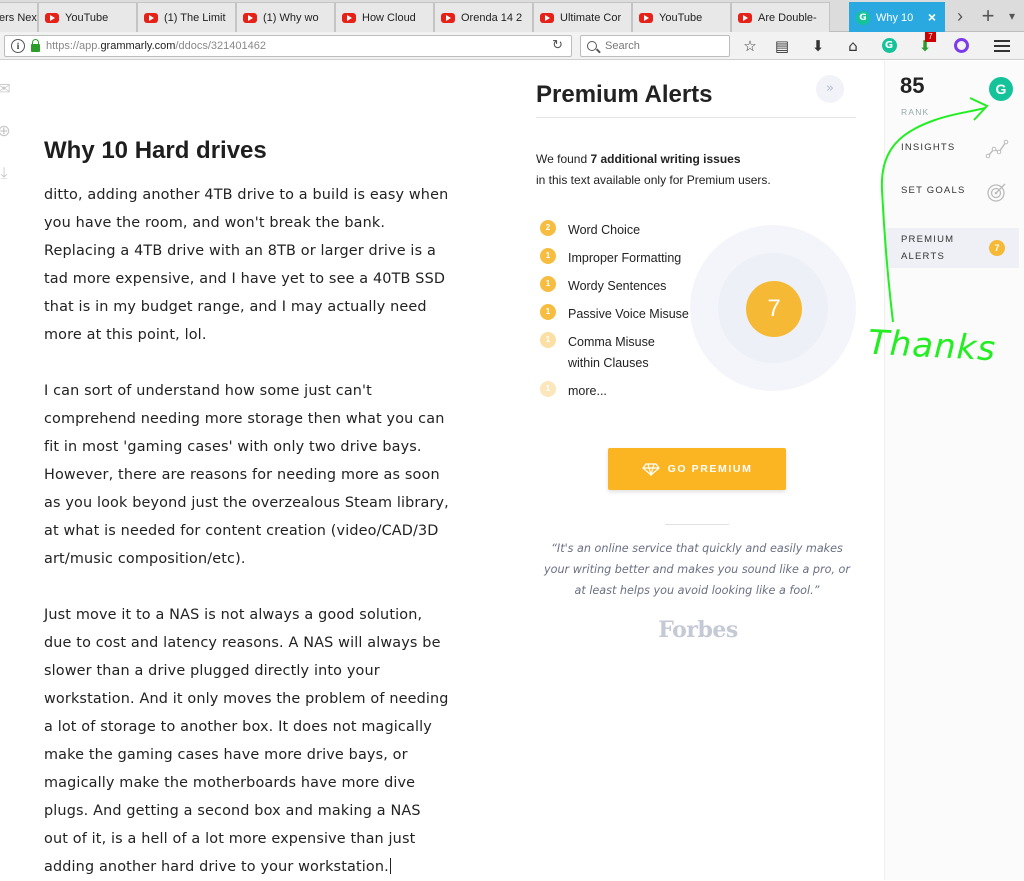  What do you see at coordinates (774, 309) in the screenshot?
I see `total-alerts-count: 7` at bounding box center [774, 309].